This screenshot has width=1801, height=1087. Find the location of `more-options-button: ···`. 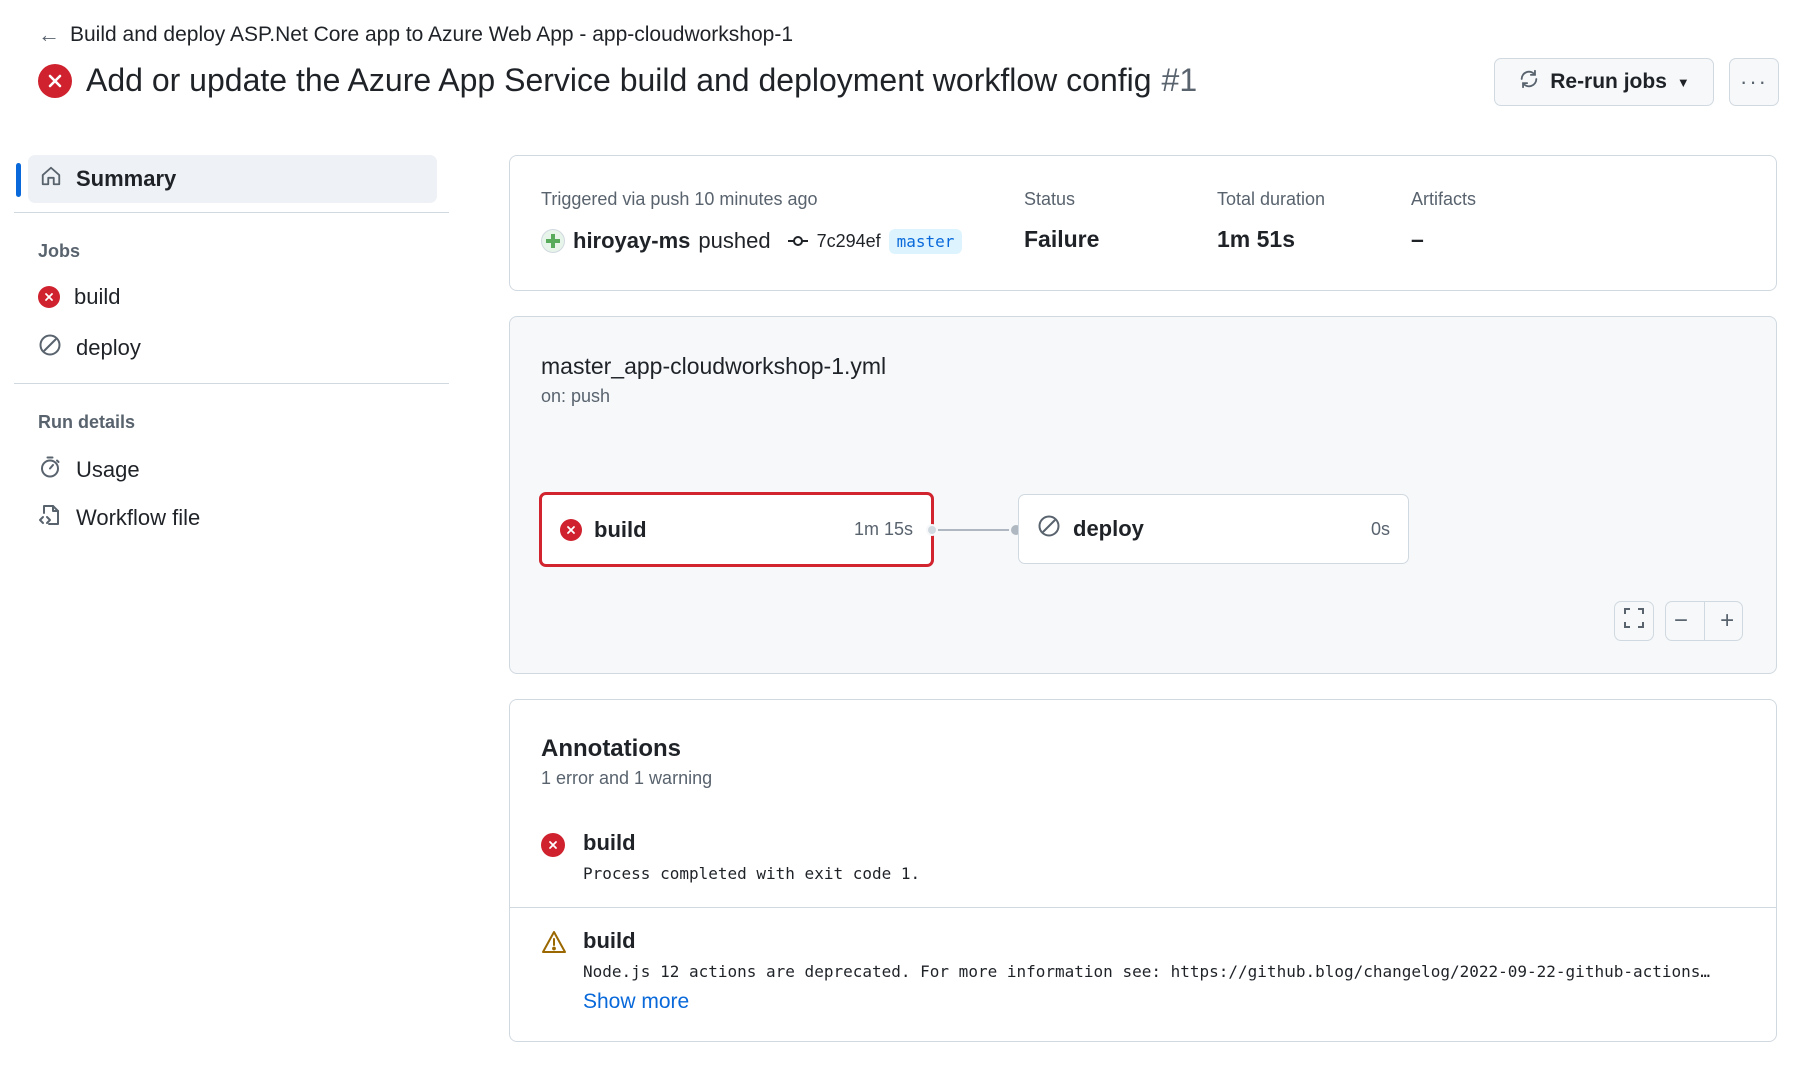

more-options-button: ··· is located at coordinates (1754, 82).